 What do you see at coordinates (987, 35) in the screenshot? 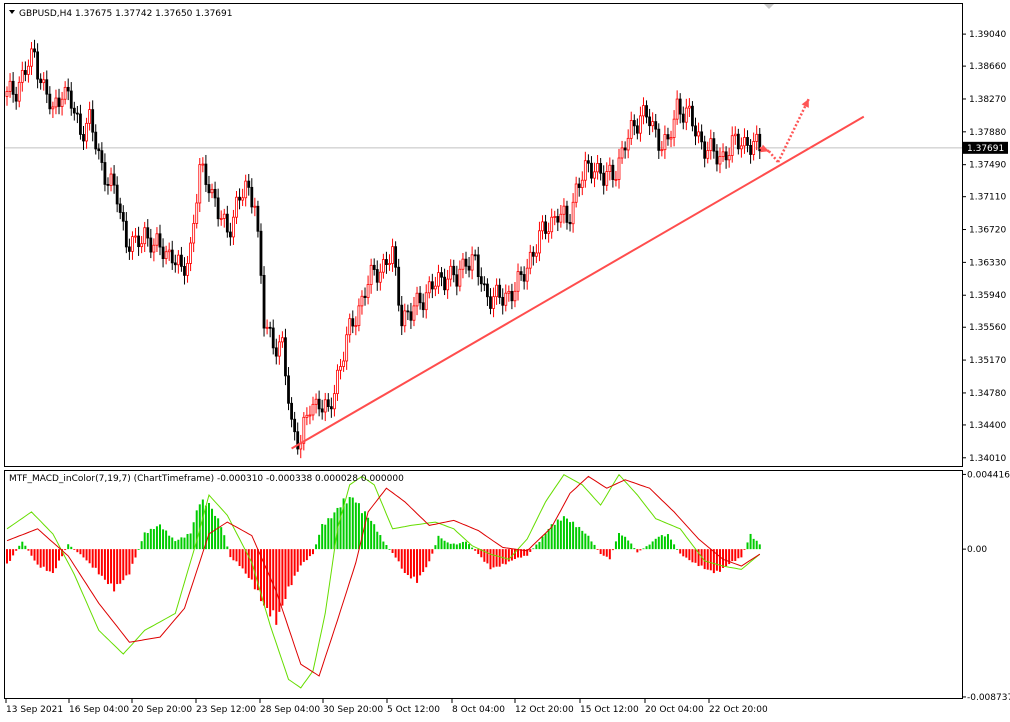
I see `price-tick-label: 1.39040` at bounding box center [987, 35].